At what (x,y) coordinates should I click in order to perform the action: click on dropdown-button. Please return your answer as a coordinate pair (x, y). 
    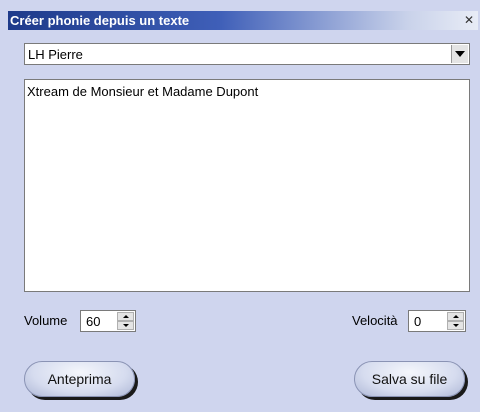
    Looking at the image, I should click on (459, 54).